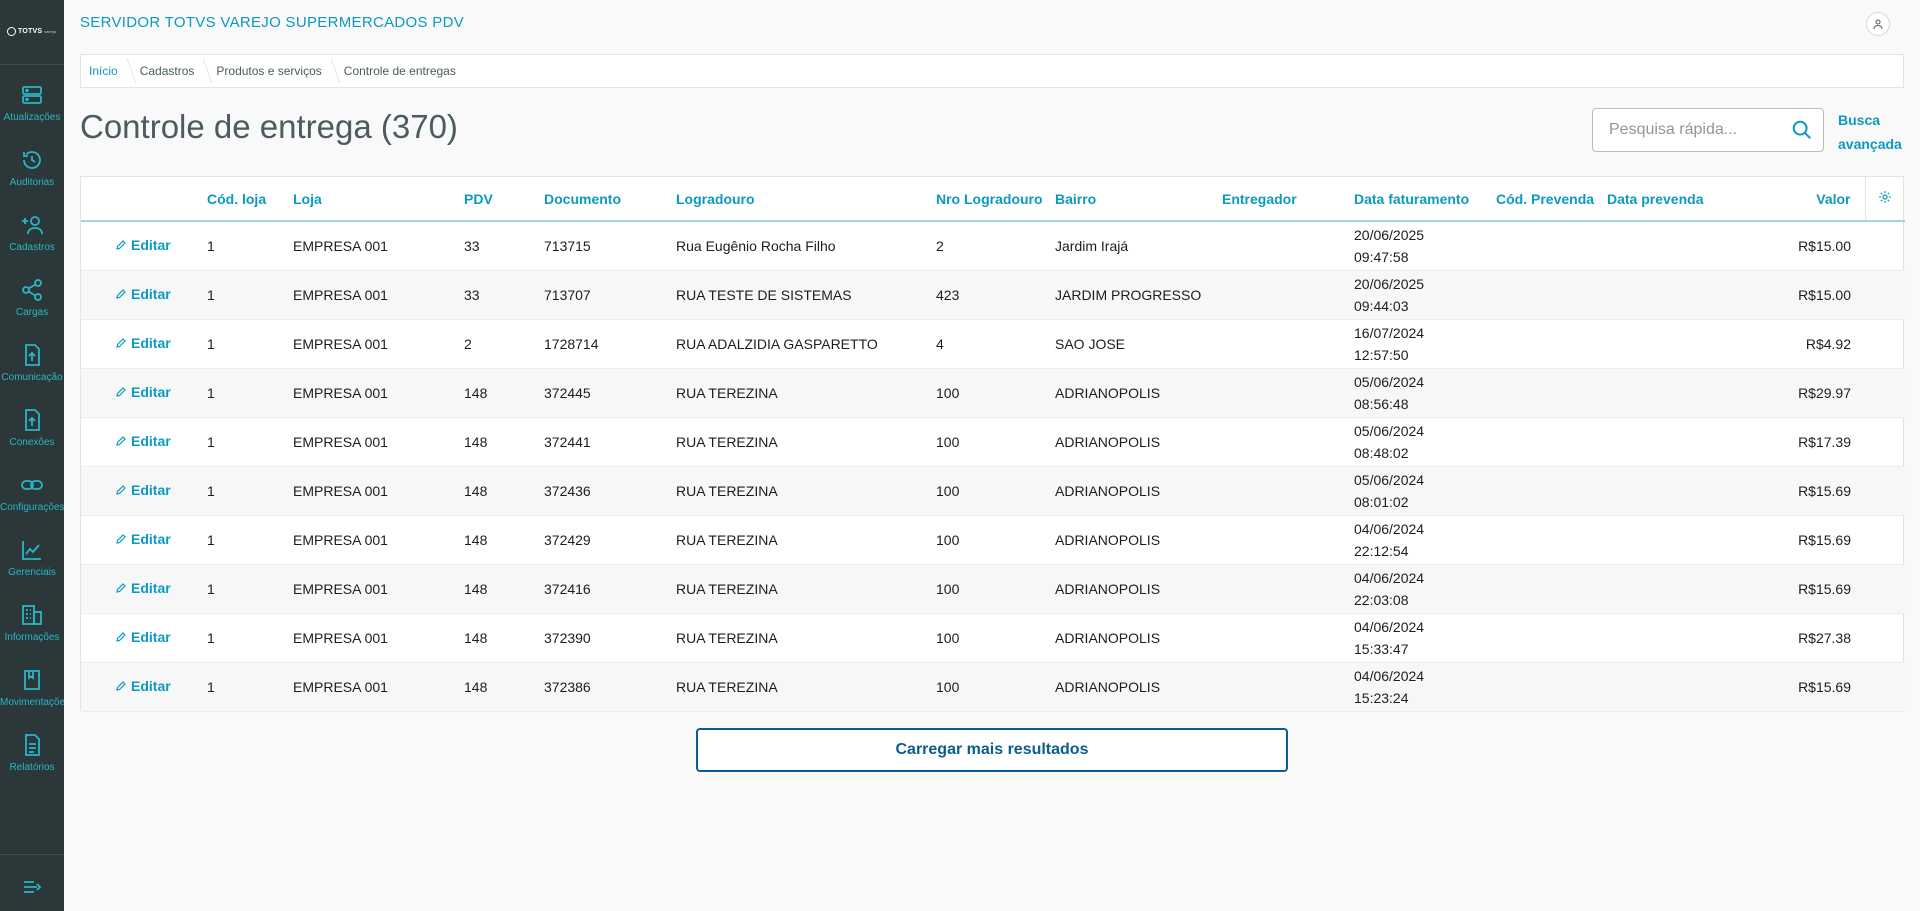  I want to click on chart-icon, so click(31, 550).